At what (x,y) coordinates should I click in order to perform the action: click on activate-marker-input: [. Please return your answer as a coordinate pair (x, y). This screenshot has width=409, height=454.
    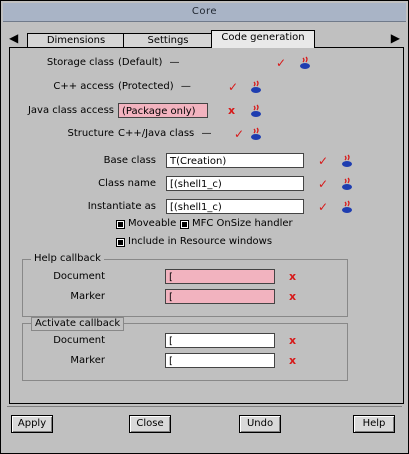
    Looking at the image, I should click on (220, 360).